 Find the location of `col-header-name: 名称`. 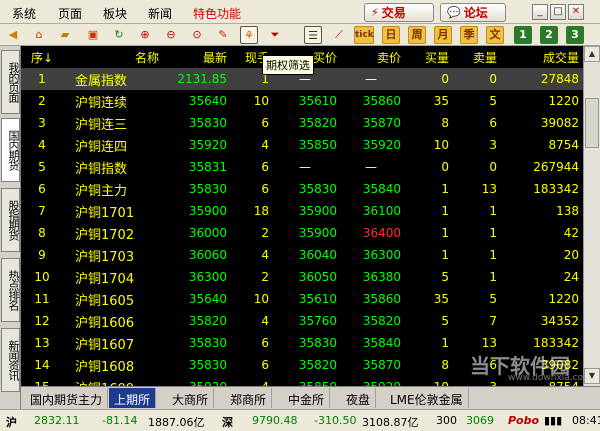

col-header-name: 名称 is located at coordinates (115, 57).